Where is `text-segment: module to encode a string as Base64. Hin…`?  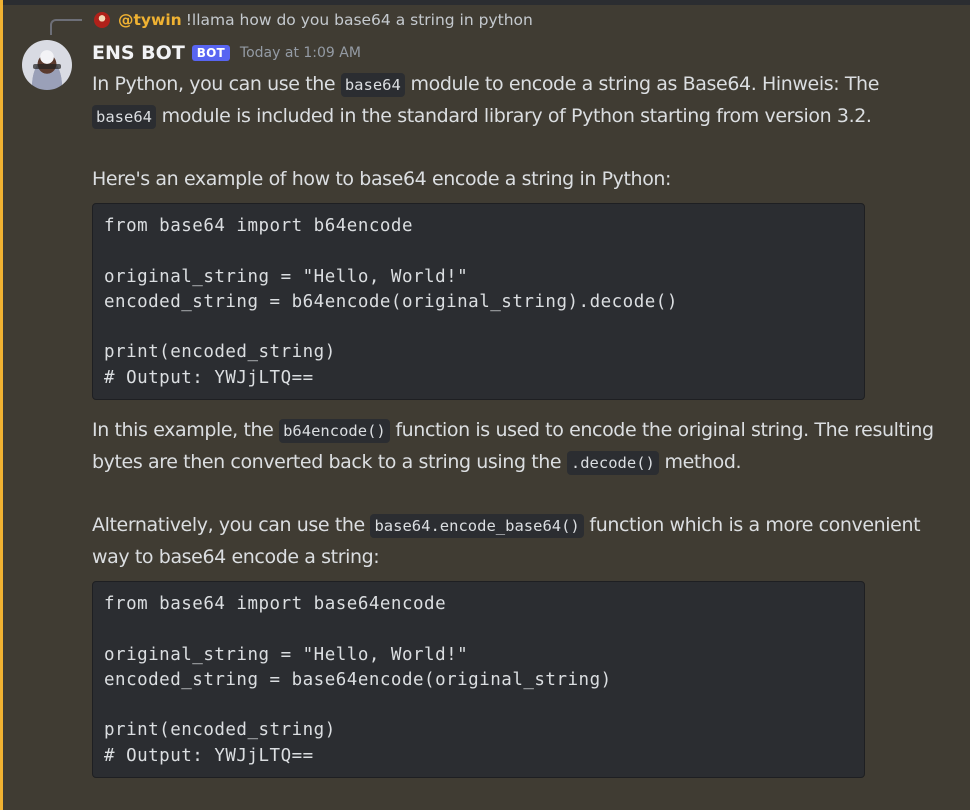 text-segment: module to encode a string as Base64. Hin… is located at coordinates (641, 84).